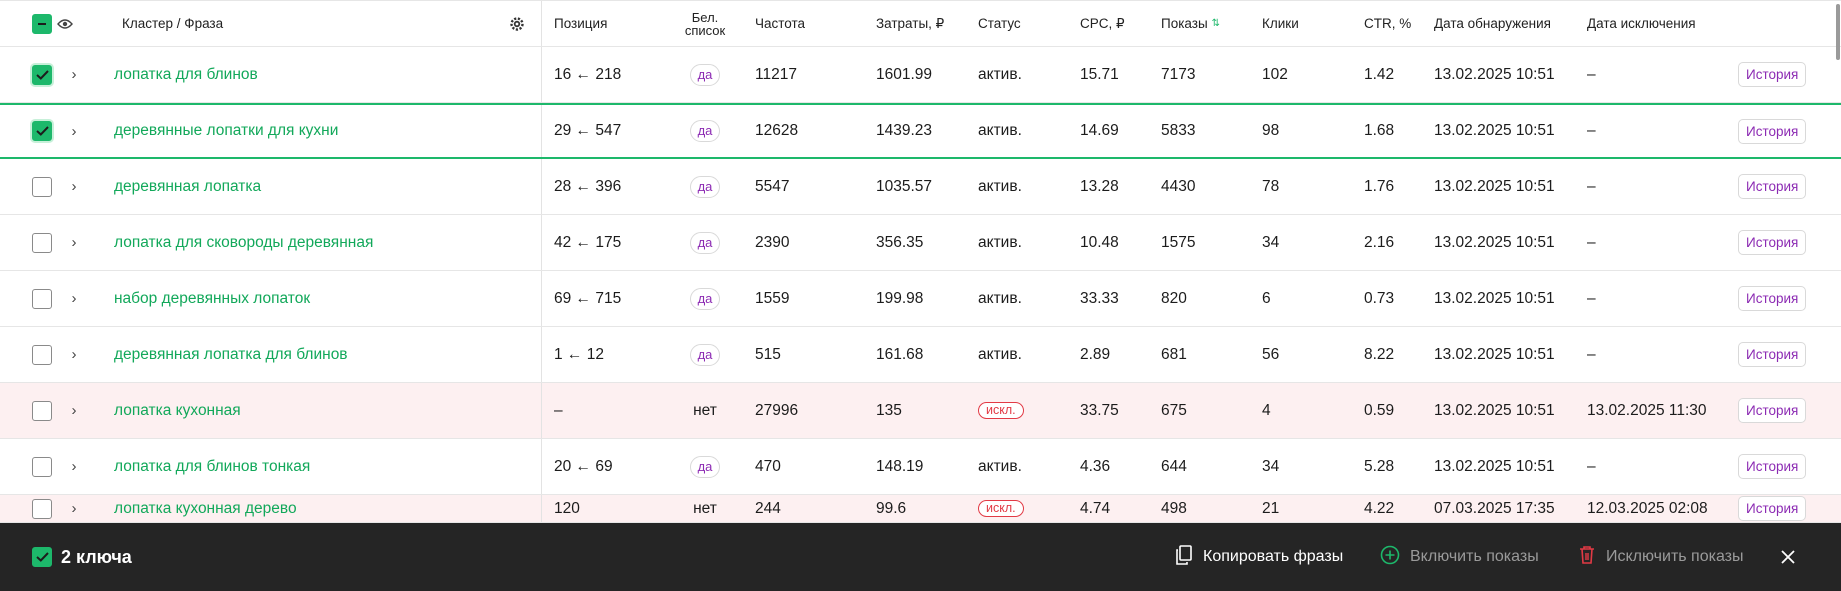 Image resolution: width=1841 pixels, height=591 pixels. I want to click on position-cell: 1 ← 12, so click(579, 354).